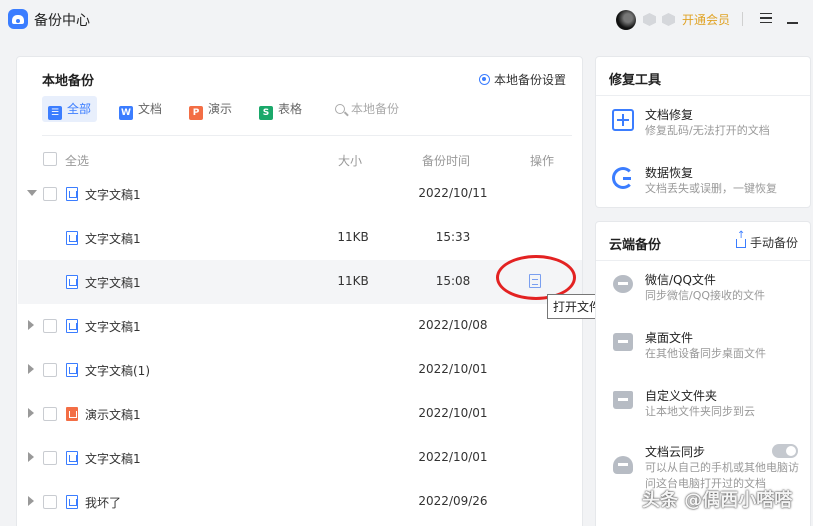  What do you see at coordinates (623, 400) in the screenshot?
I see `folder-icon` at bounding box center [623, 400].